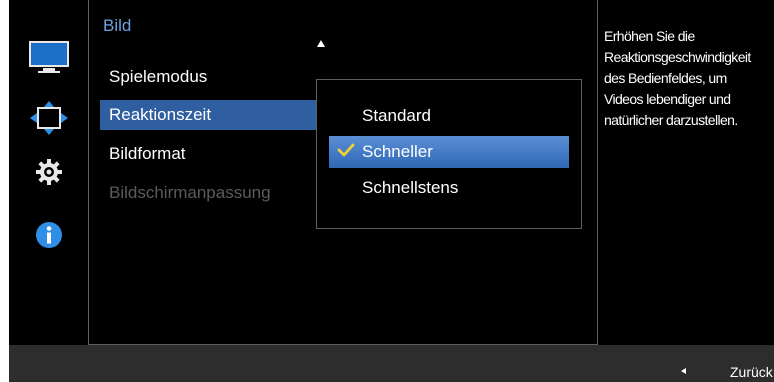 Image resolution: width=774 pixels, height=382 pixels. Describe the element at coordinates (671, 120) in the screenshot. I see `help-line: natürlicher darzustellen.` at that location.